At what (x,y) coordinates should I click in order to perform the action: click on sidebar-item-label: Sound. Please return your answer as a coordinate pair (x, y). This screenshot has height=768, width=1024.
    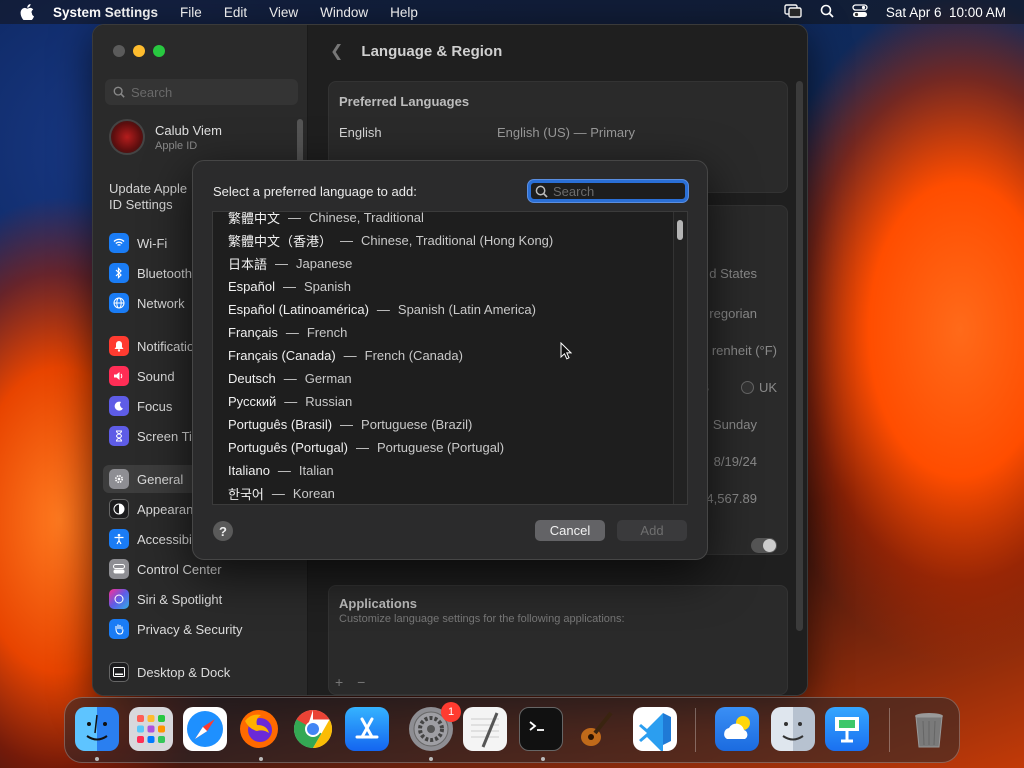
    Looking at the image, I should click on (156, 376).